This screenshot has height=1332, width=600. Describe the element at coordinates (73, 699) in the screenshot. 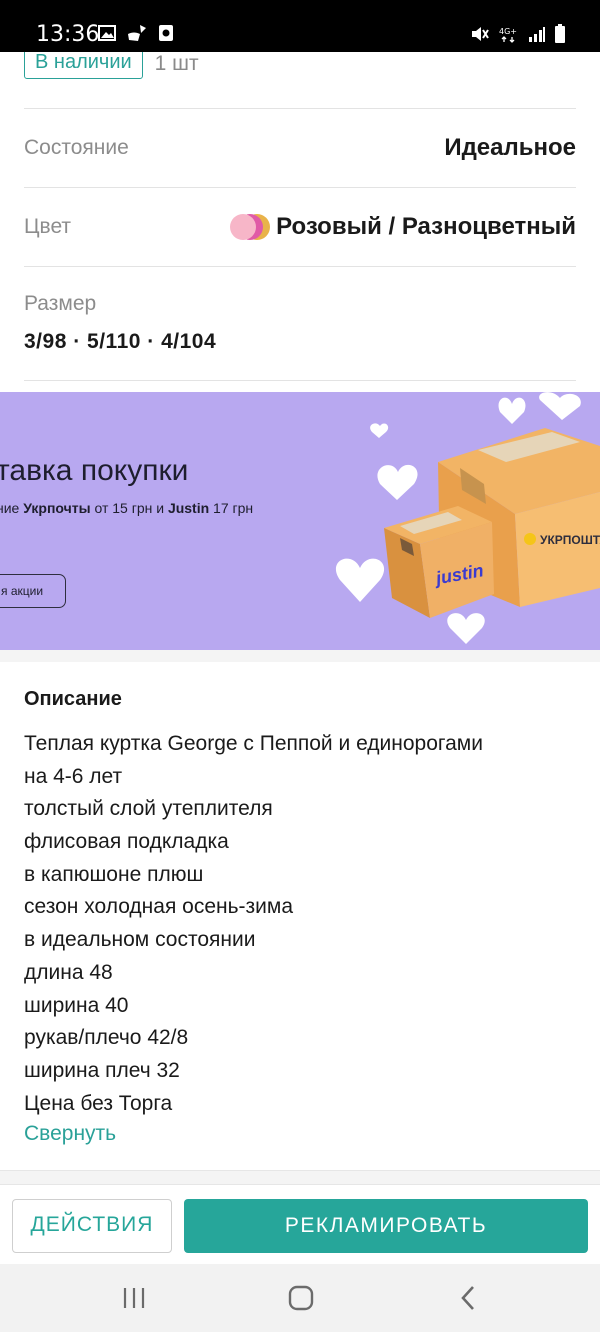

I see `description-title: Описание` at that location.